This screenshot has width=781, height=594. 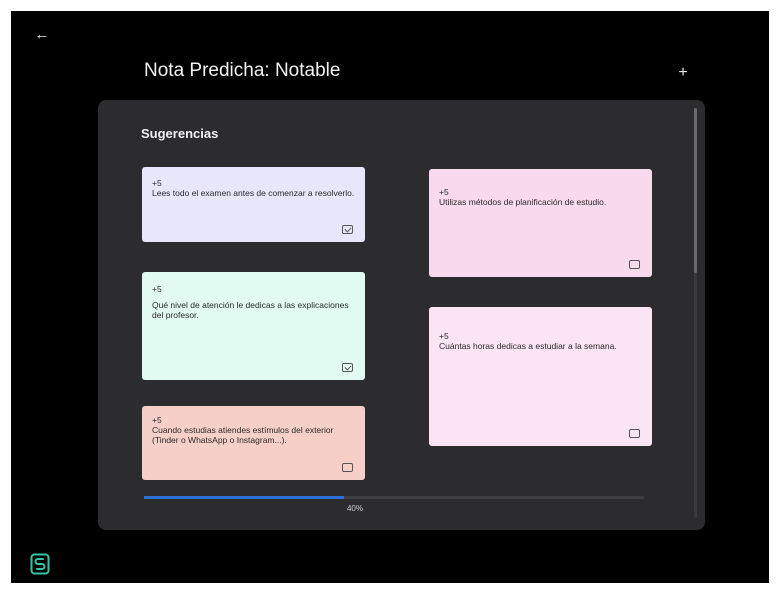 What do you see at coordinates (394, 497) in the screenshot?
I see `progress-bar` at bounding box center [394, 497].